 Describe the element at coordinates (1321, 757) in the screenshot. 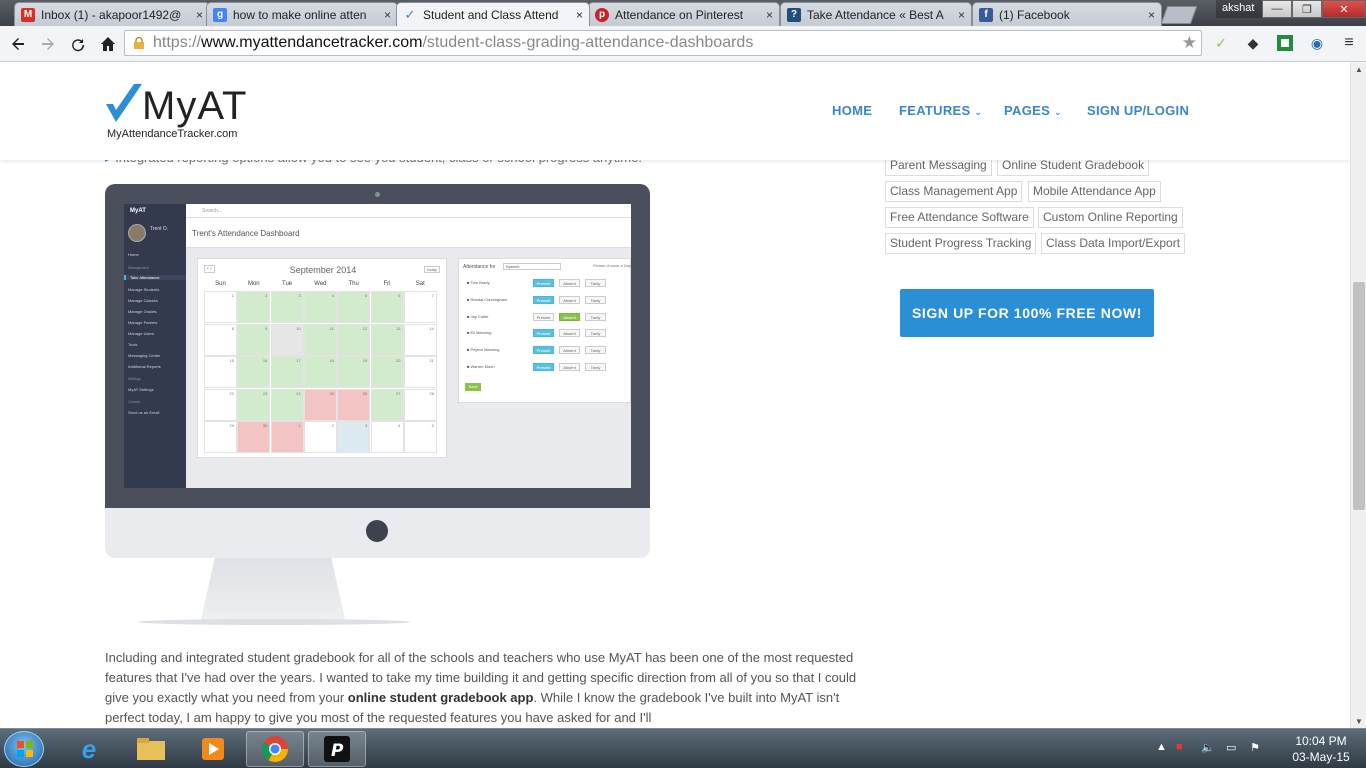

I see `clock-date: 03-May-15` at that location.